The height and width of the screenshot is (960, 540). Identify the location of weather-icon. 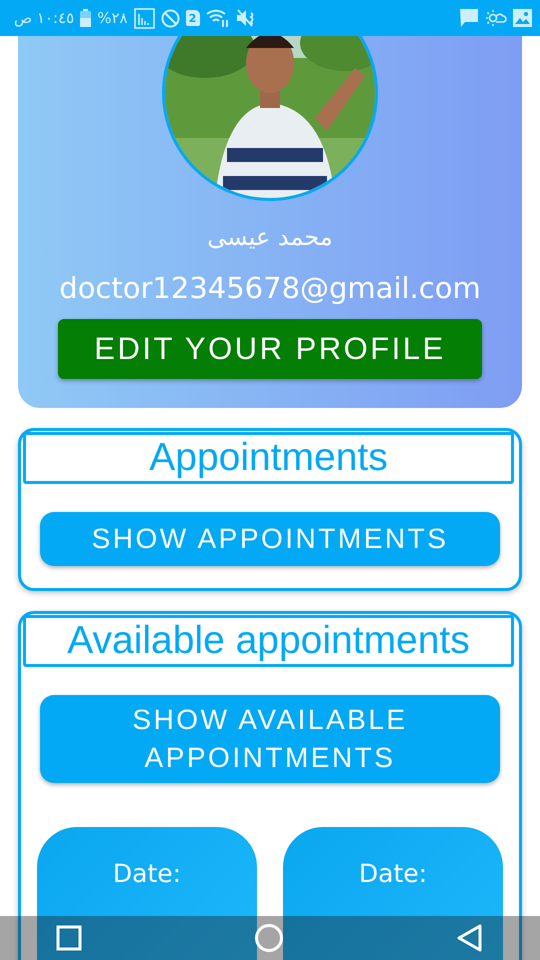
(496, 18).